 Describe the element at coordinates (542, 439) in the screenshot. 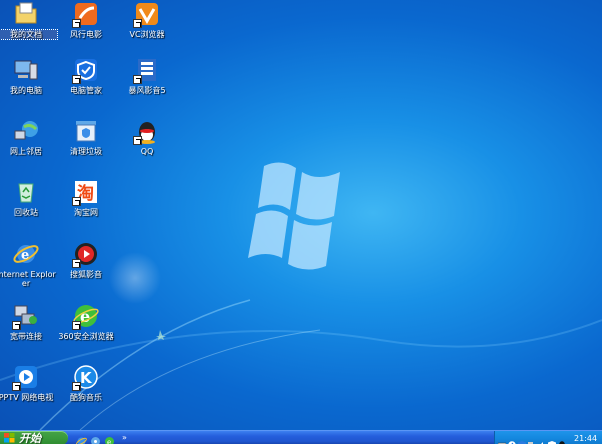

I see `volume-icon` at that location.